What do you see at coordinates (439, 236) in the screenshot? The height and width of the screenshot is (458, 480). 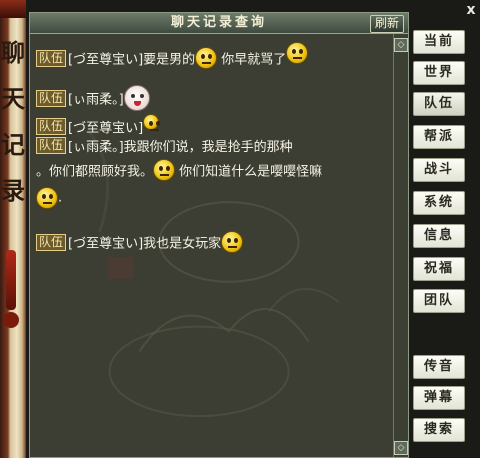 I see `tab-info: 信息` at bounding box center [439, 236].